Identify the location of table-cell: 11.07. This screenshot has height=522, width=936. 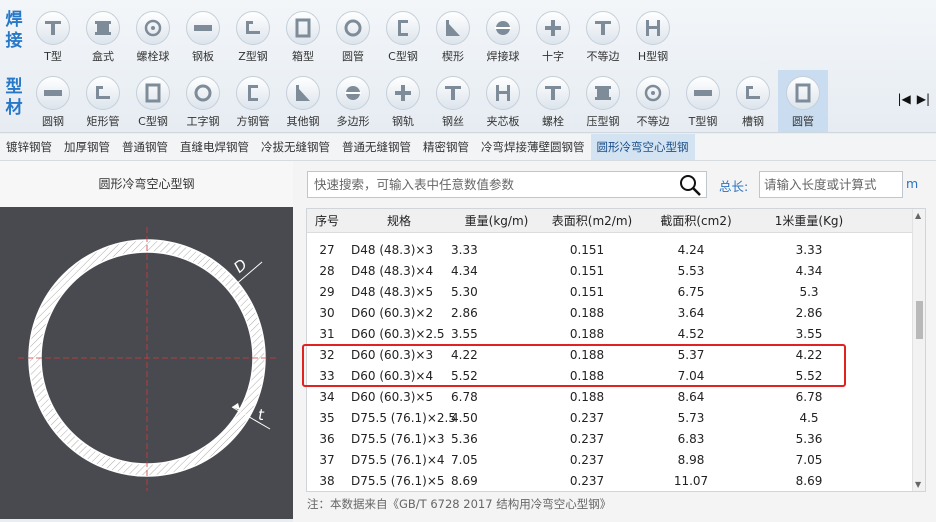
(691, 480).